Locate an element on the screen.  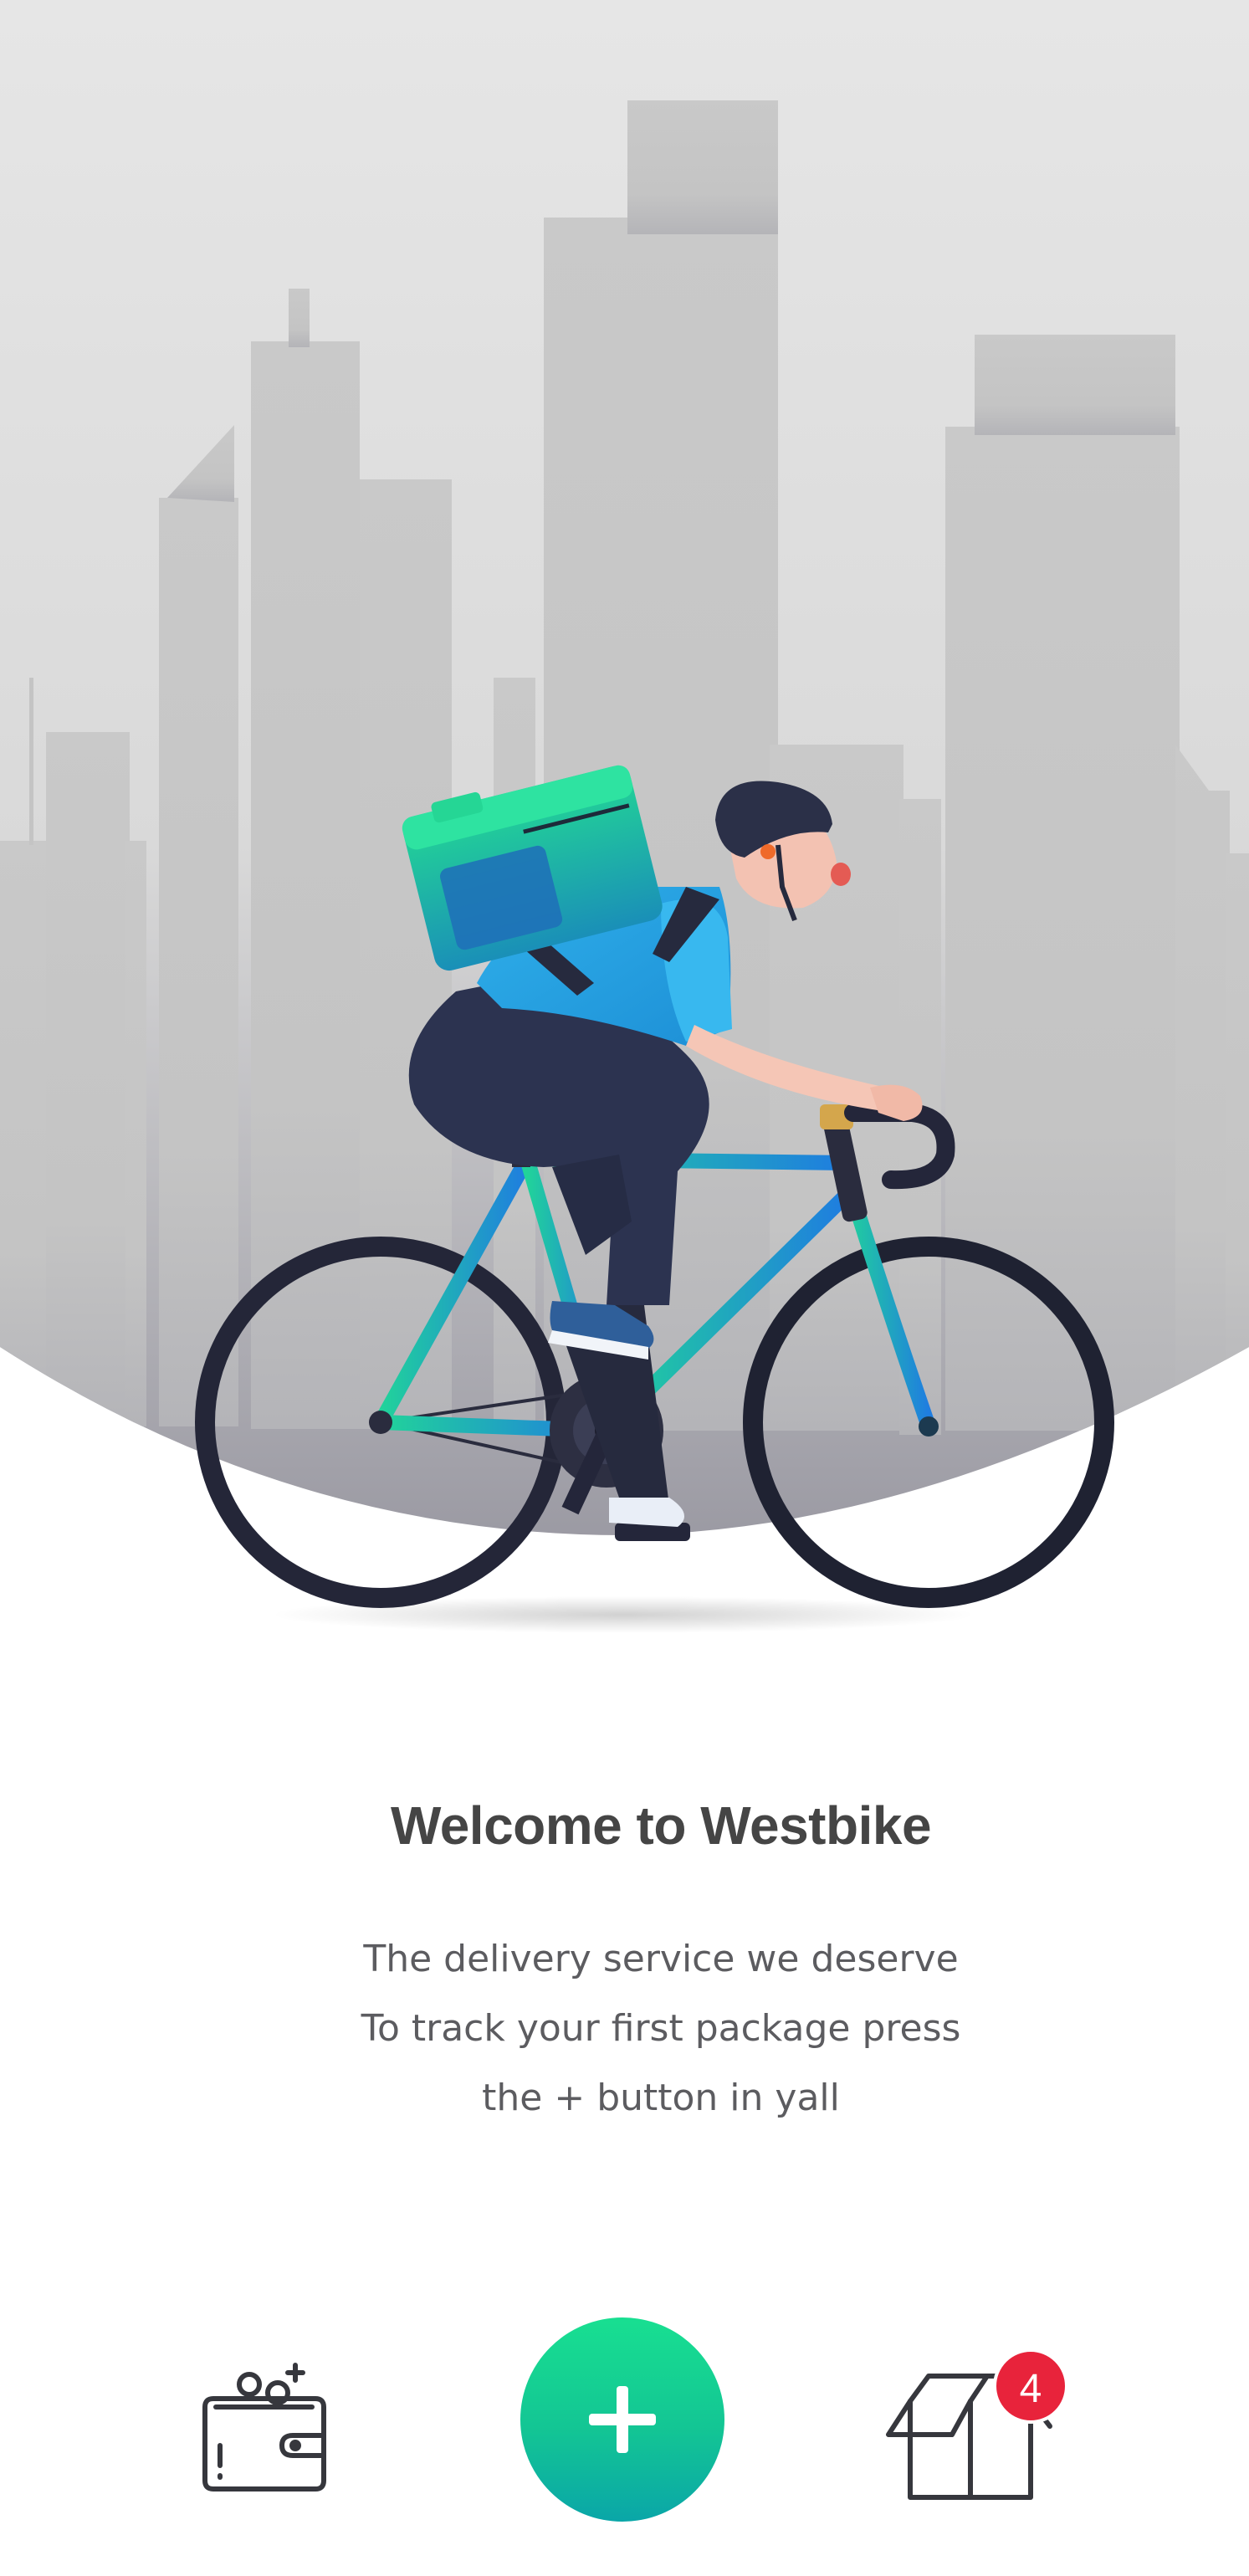
wallet-icon is located at coordinates (264, 2427).